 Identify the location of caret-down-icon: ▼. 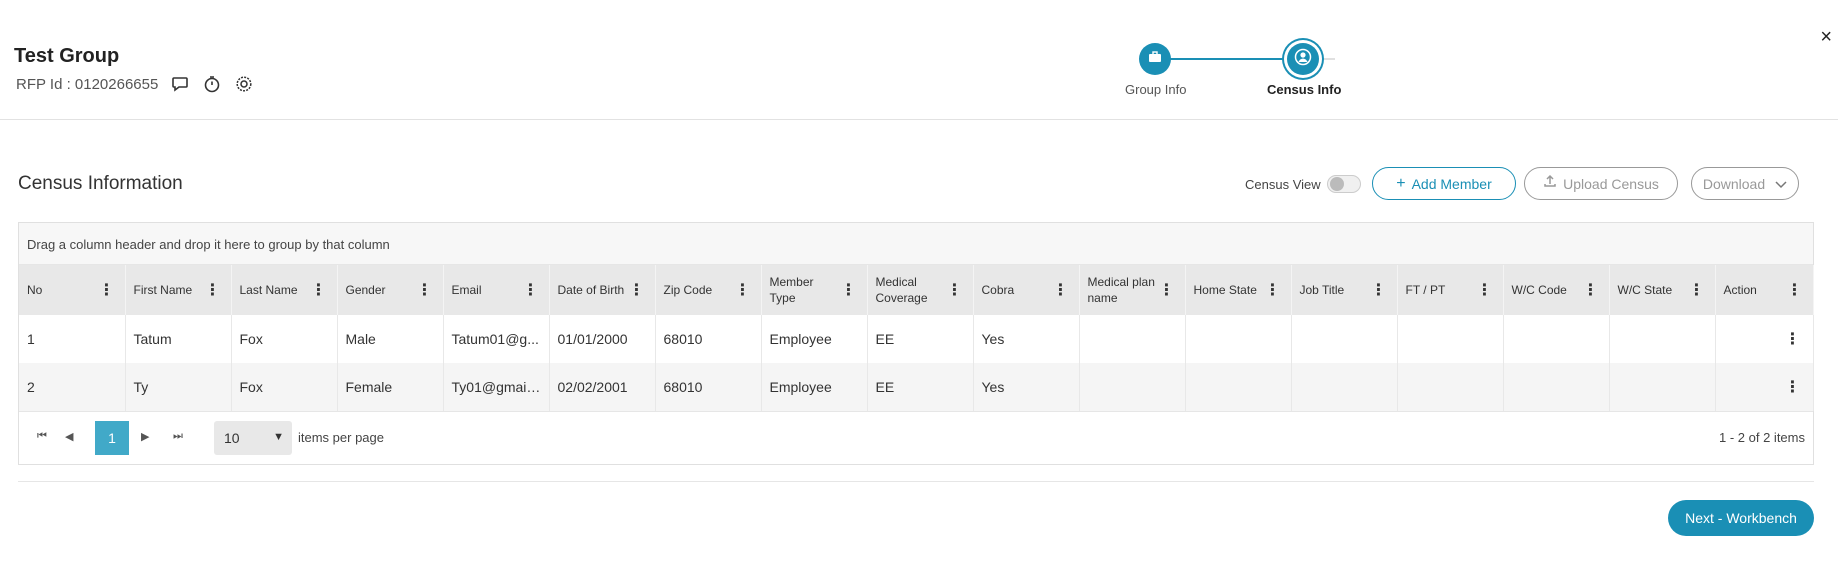
(278, 437).